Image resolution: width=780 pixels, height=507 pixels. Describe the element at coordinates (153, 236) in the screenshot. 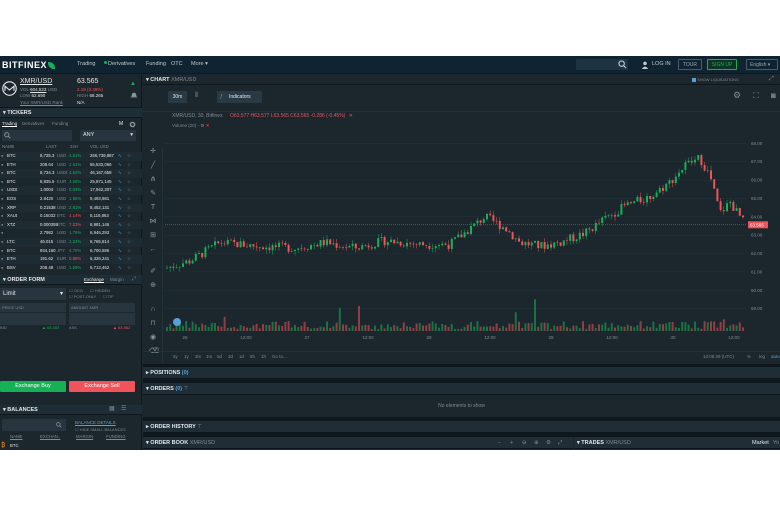

I see `ruler-icon: ⊞` at that location.